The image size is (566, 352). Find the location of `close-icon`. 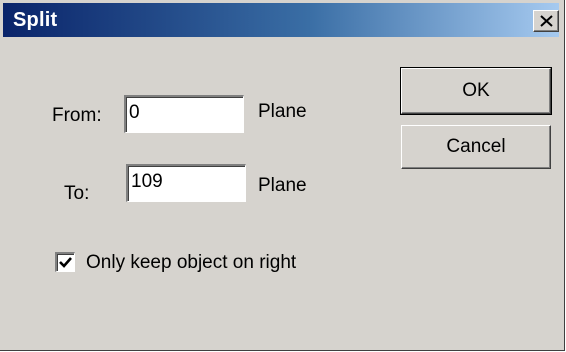

close-icon is located at coordinates (546, 21).